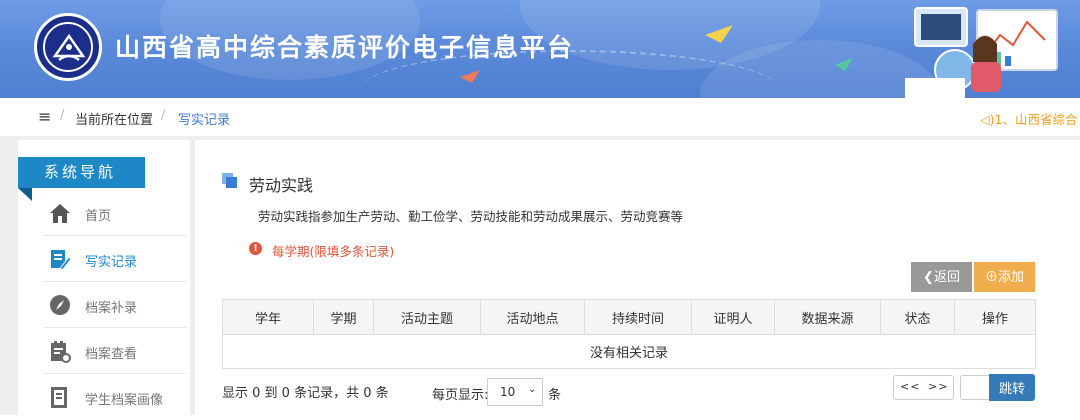 This screenshot has width=1080, height=420. What do you see at coordinates (25, 194) in the screenshot?
I see `sidebar-title-fold` at bounding box center [25, 194].